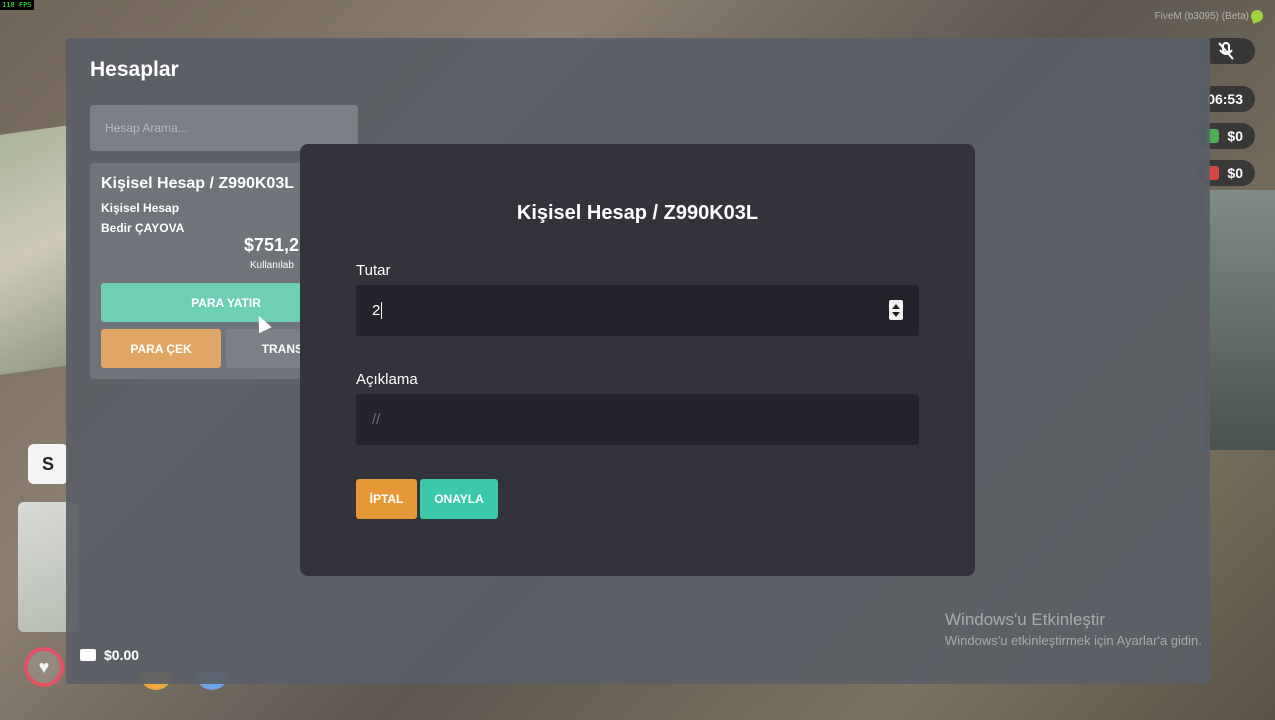 This screenshot has height=720, width=1275. What do you see at coordinates (637, 213) in the screenshot?
I see `modal-title: Kişisel Hesap / Z990K03L` at bounding box center [637, 213].